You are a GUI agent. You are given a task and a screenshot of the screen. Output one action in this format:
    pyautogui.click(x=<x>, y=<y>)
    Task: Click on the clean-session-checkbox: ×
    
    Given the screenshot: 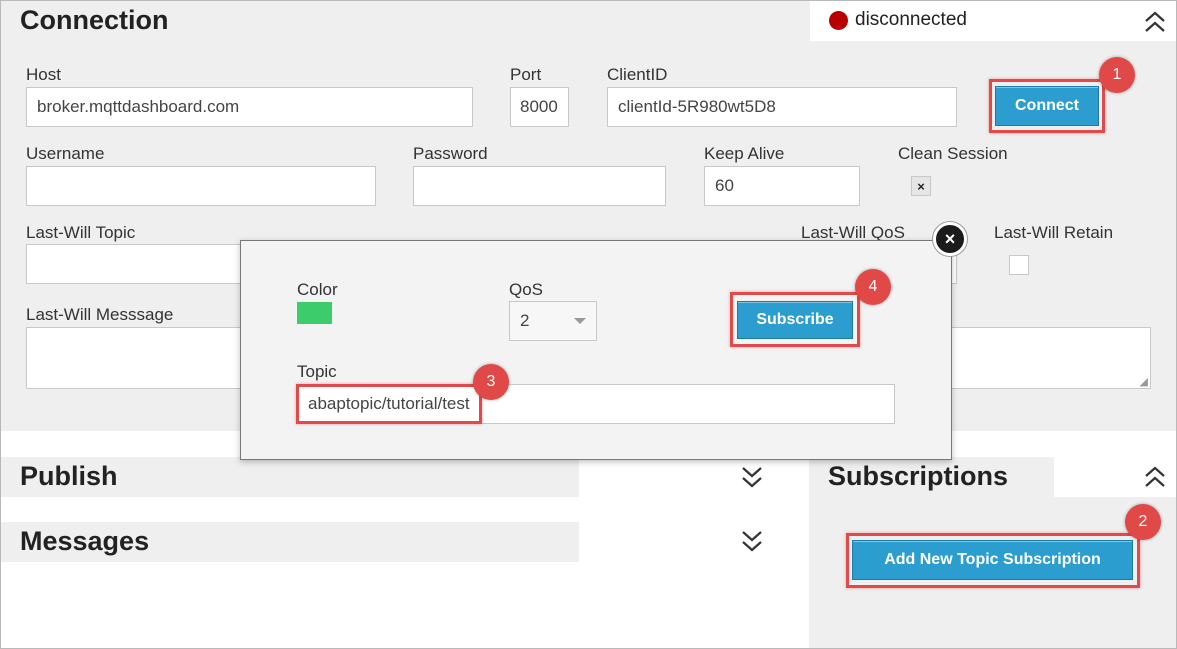 What is the action you would take?
    pyautogui.click(x=921, y=186)
    